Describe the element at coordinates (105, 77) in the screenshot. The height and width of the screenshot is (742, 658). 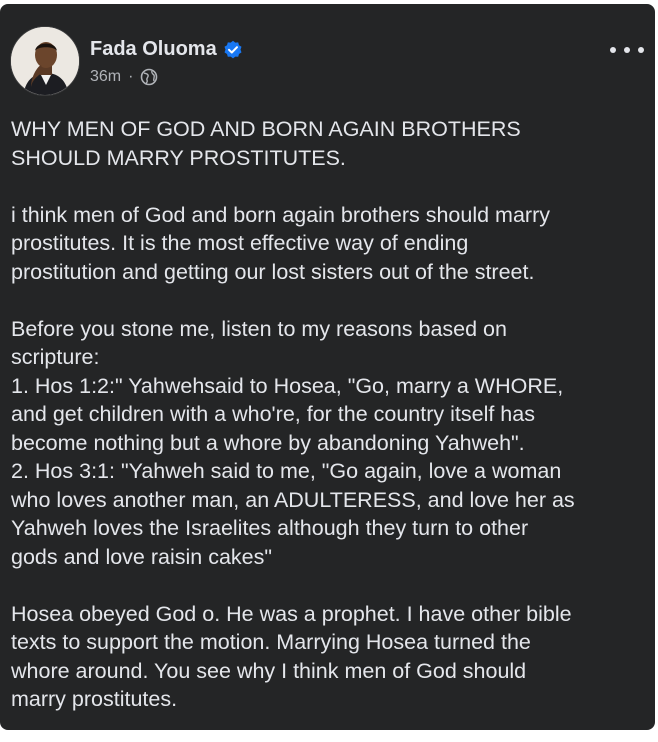
I see `post-time: 36m` at that location.